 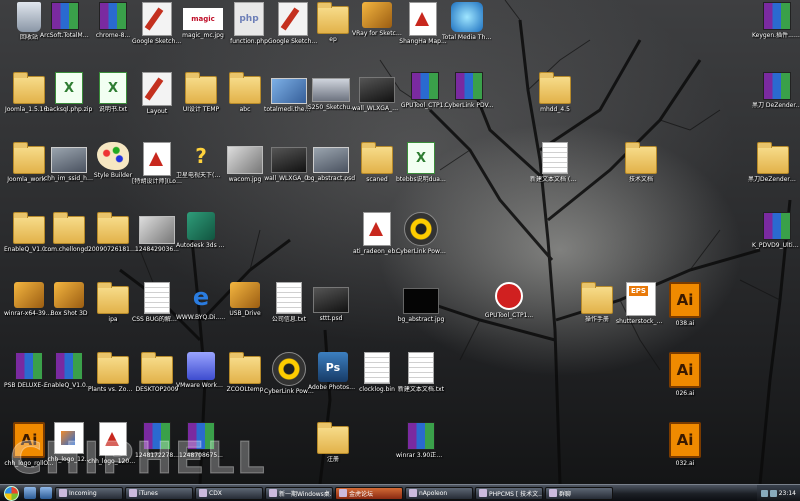 What do you see at coordinates (113, 439) in the screenshot?
I see `pdf-file-icon` at bounding box center [113, 439].